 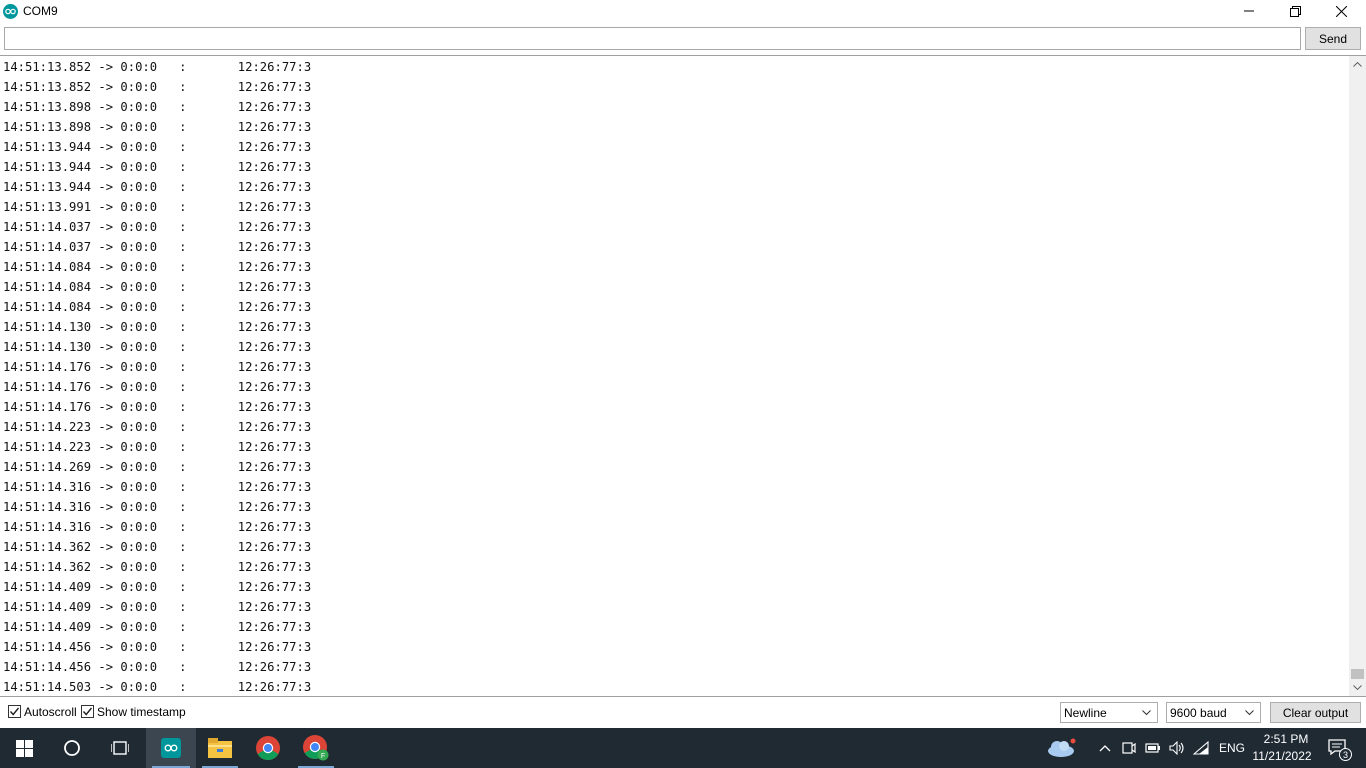 I want to click on svg-text: F, so click(x=323, y=756).